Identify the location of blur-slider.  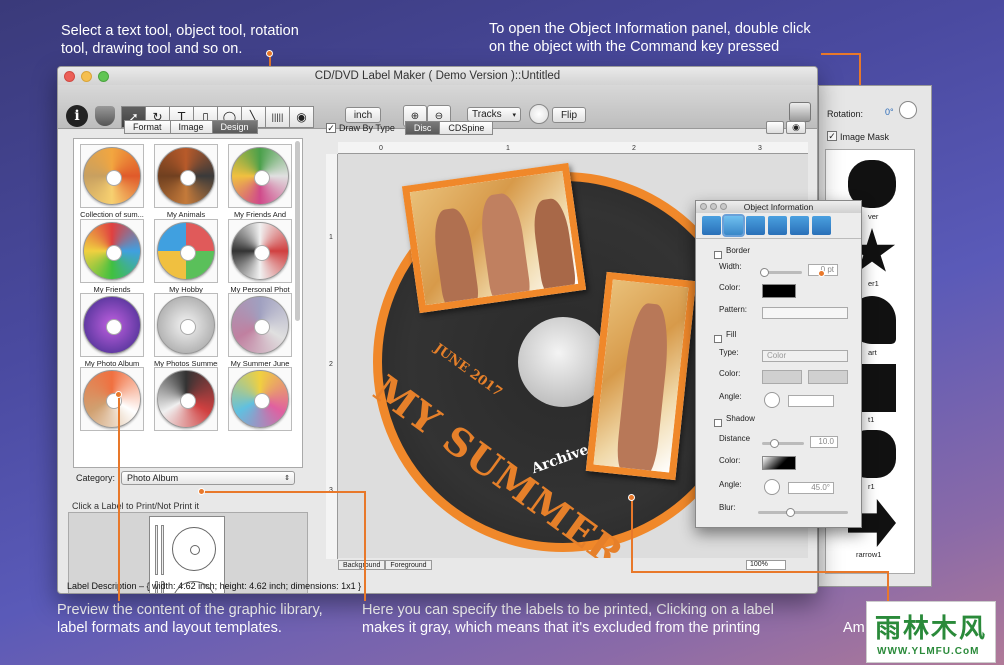
(803, 512).